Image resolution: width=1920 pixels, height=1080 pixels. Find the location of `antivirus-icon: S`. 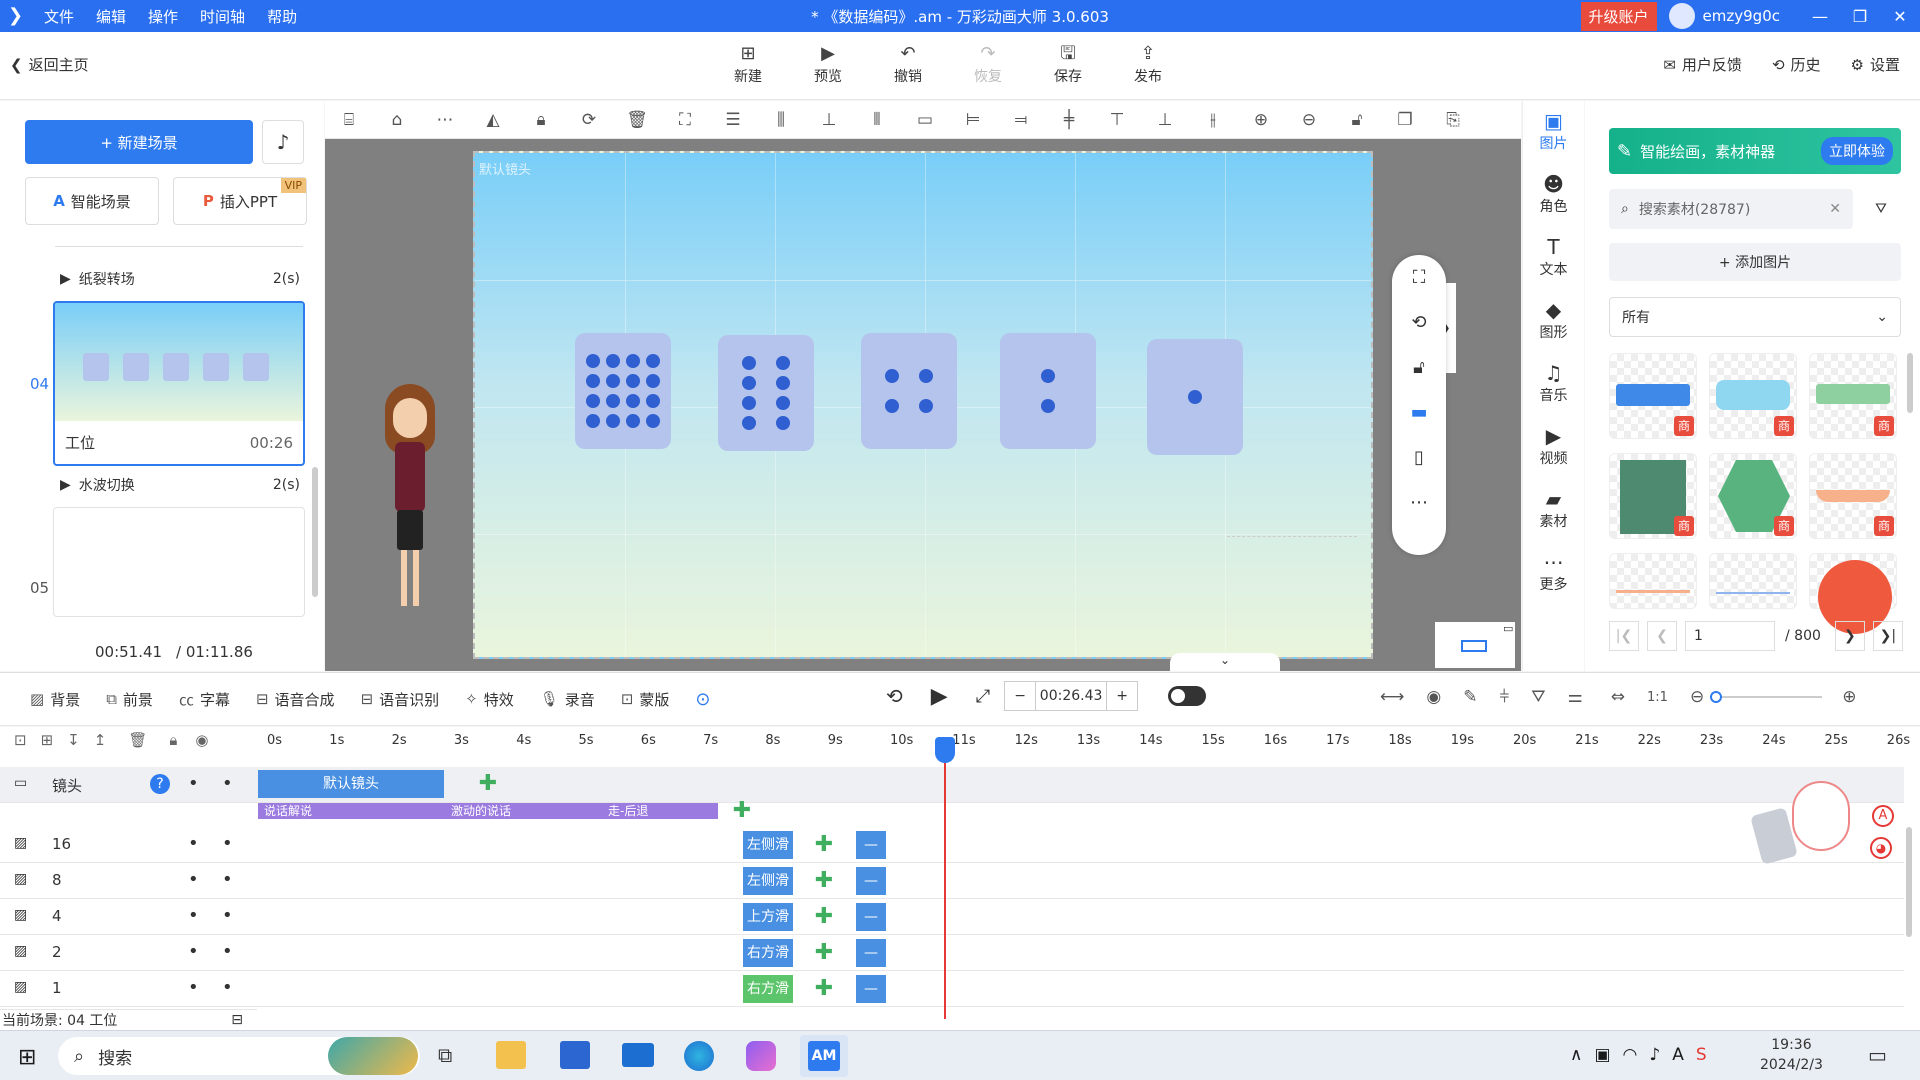

antivirus-icon: S is located at coordinates (1701, 1055).